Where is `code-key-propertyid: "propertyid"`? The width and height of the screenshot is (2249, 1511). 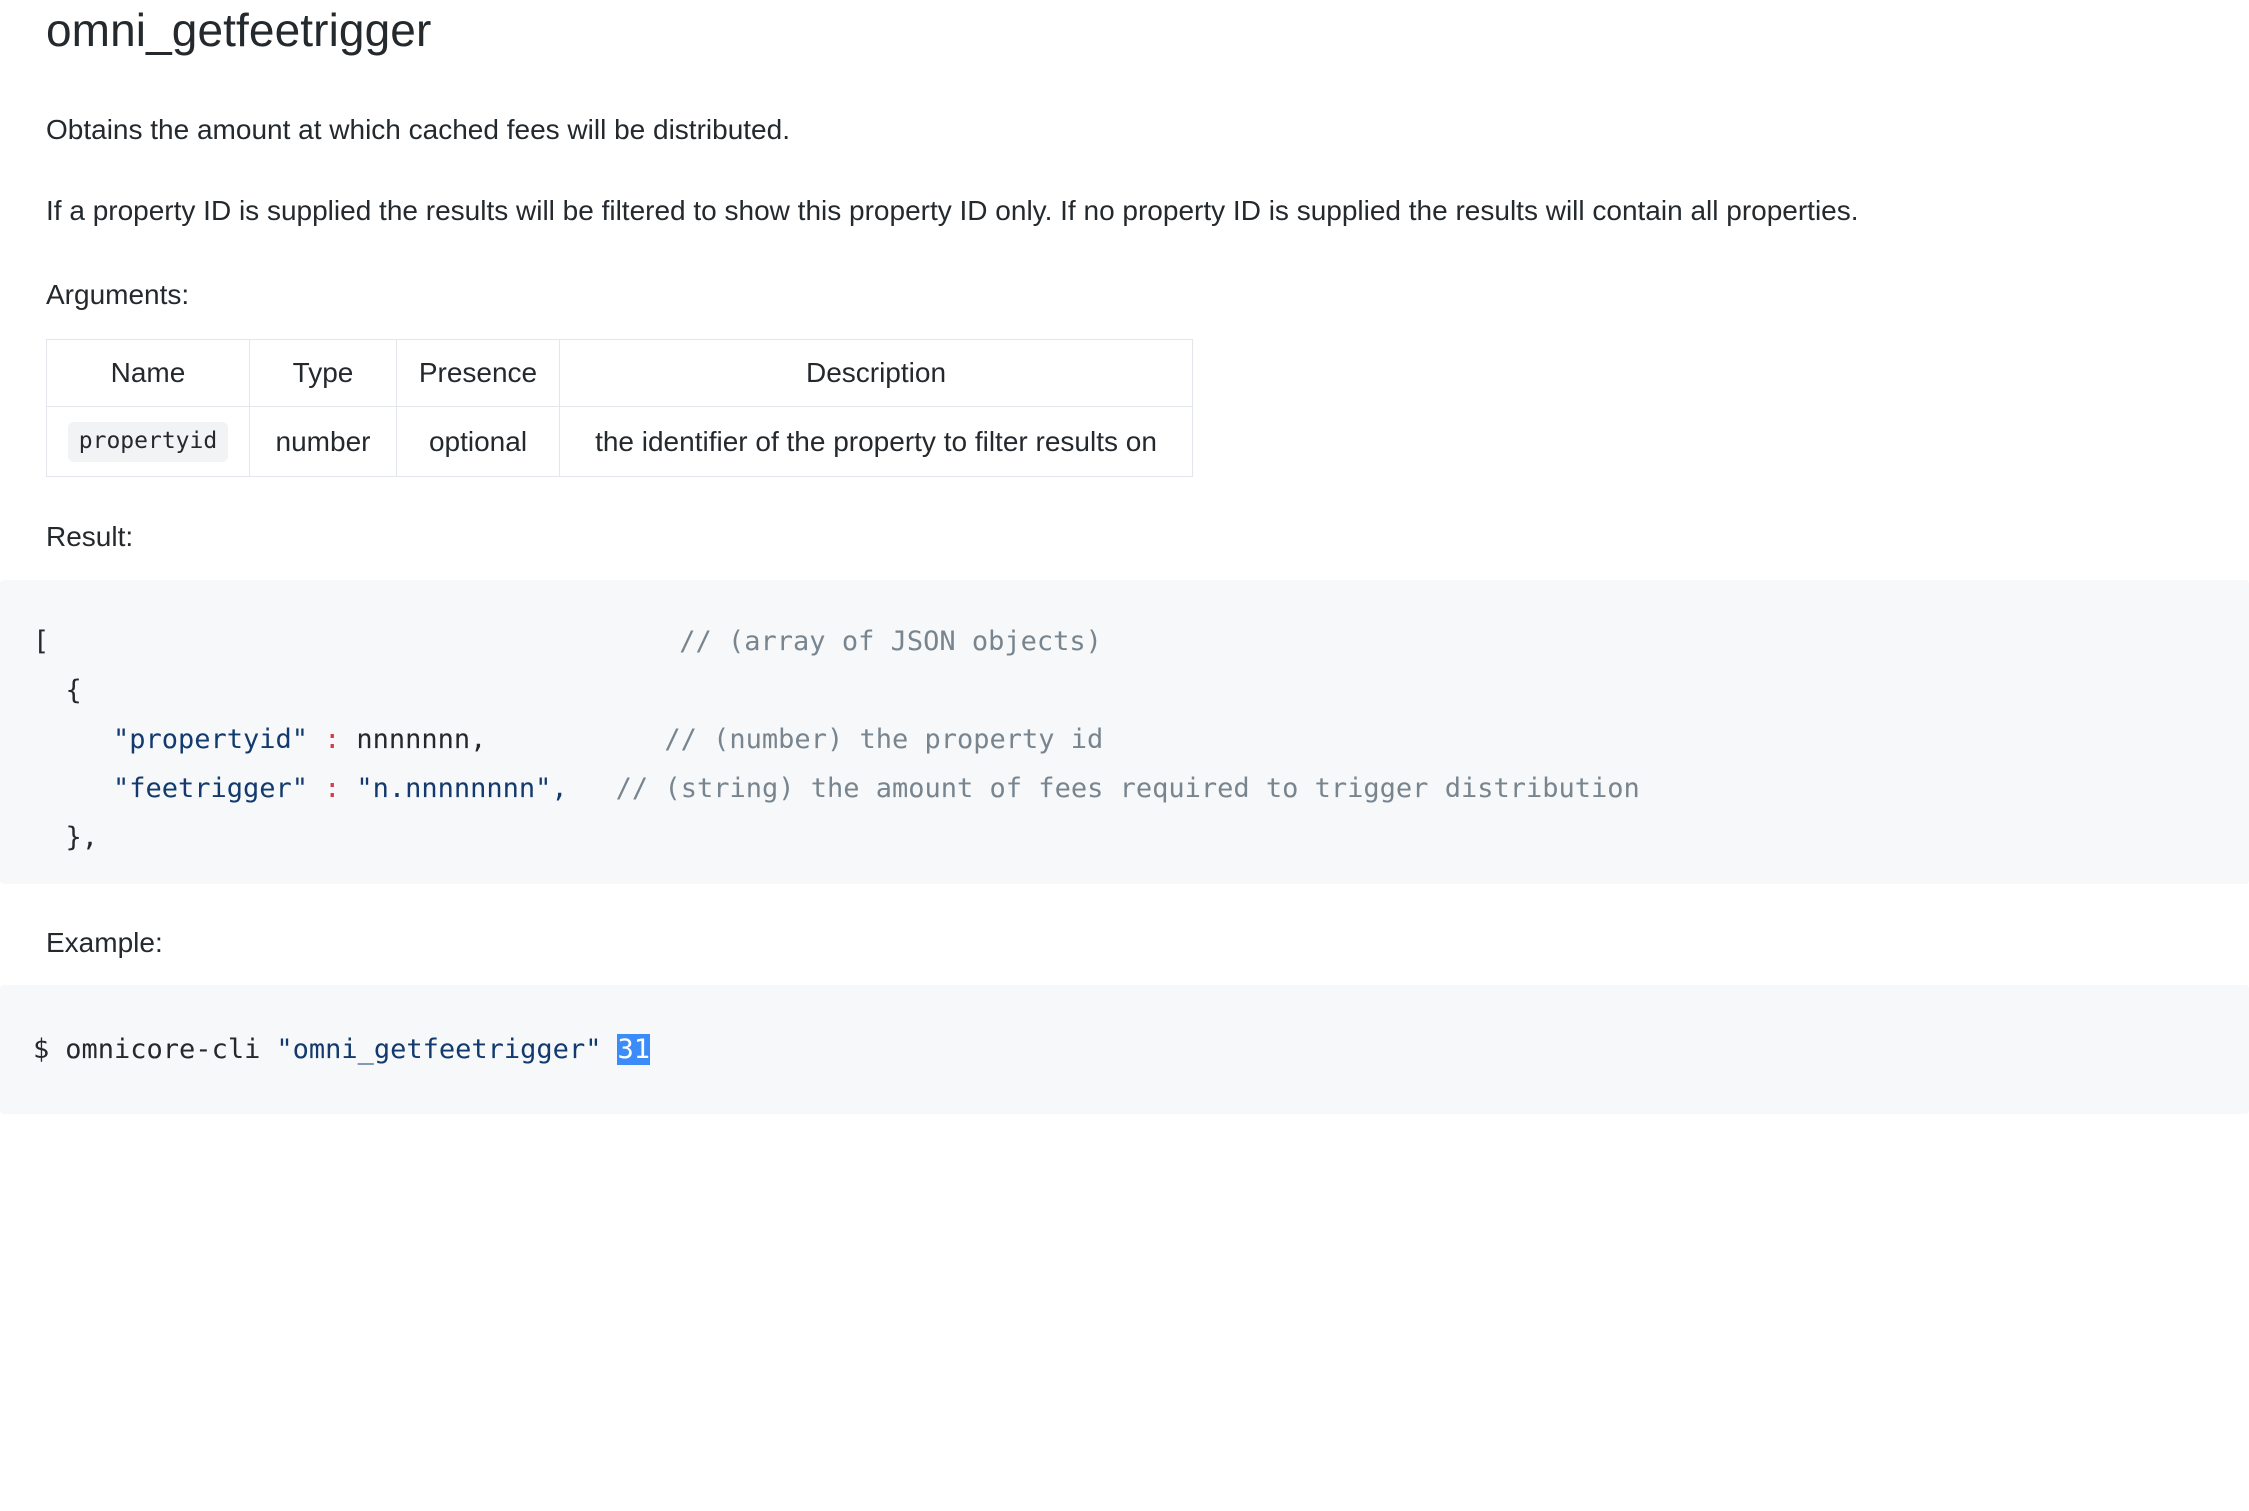 code-key-propertyid: "propertyid" is located at coordinates (211, 740).